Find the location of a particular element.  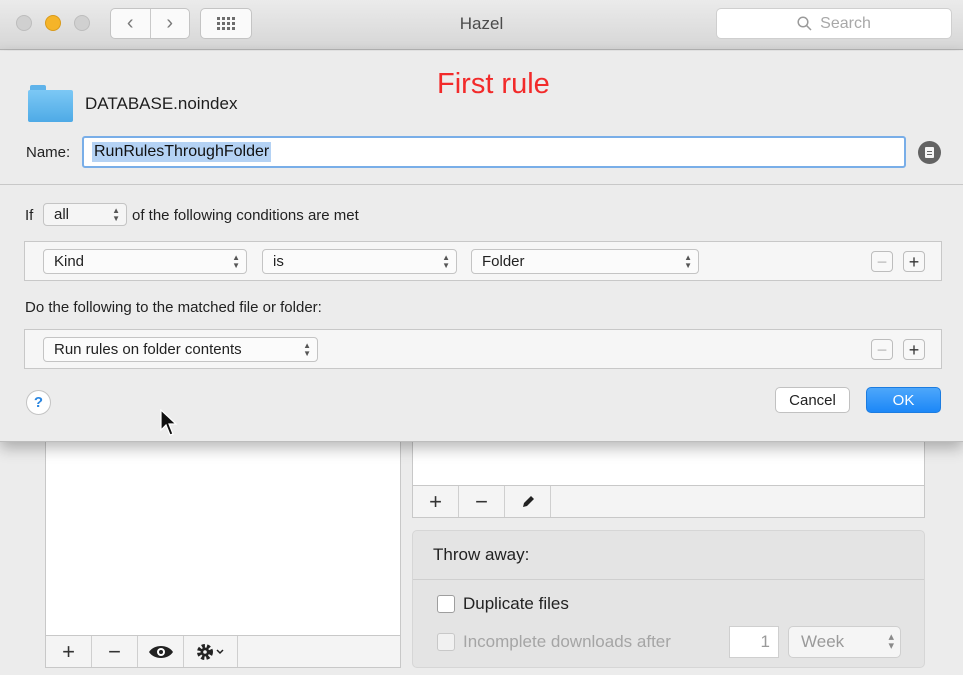

mouse-cursor-icon is located at coordinates (169, 422).